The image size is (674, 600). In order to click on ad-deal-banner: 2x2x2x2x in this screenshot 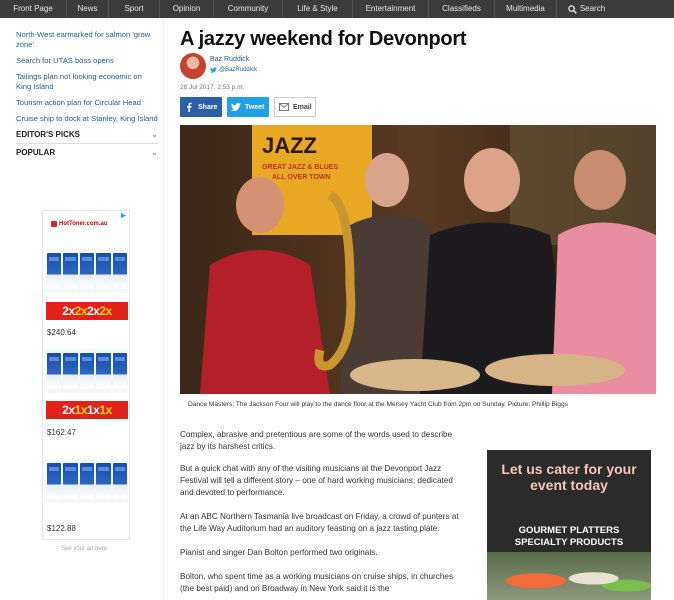, I will do `click(87, 311)`.